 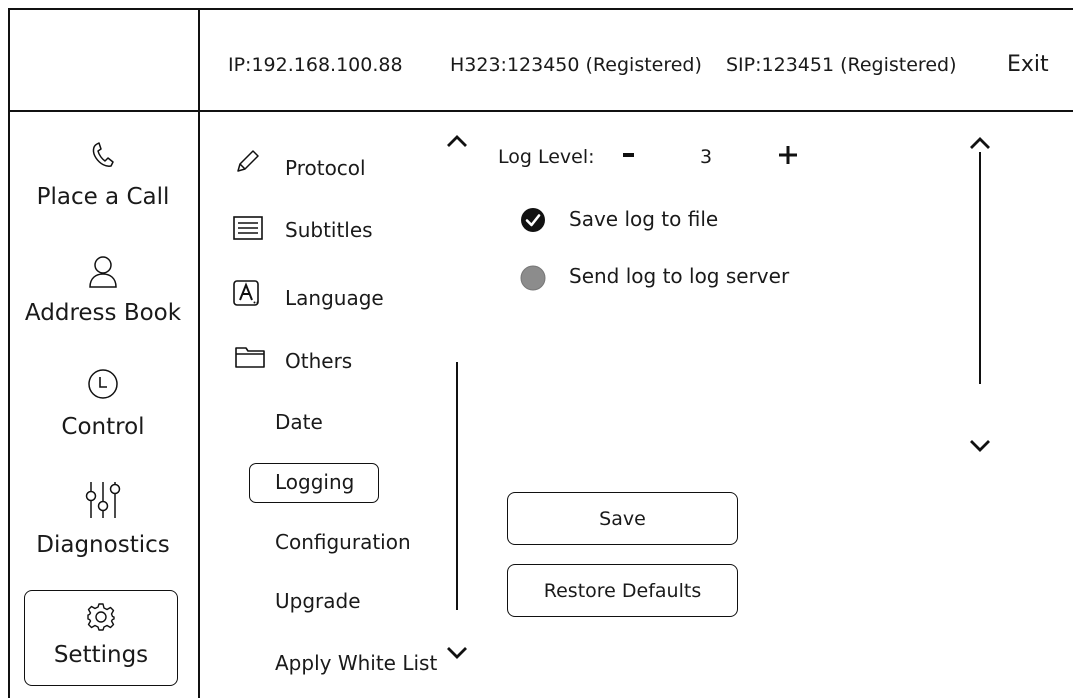 What do you see at coordinates (199, 353) in the screenshot?
I see `sidebar-divider` at bounding box center [199, 353].